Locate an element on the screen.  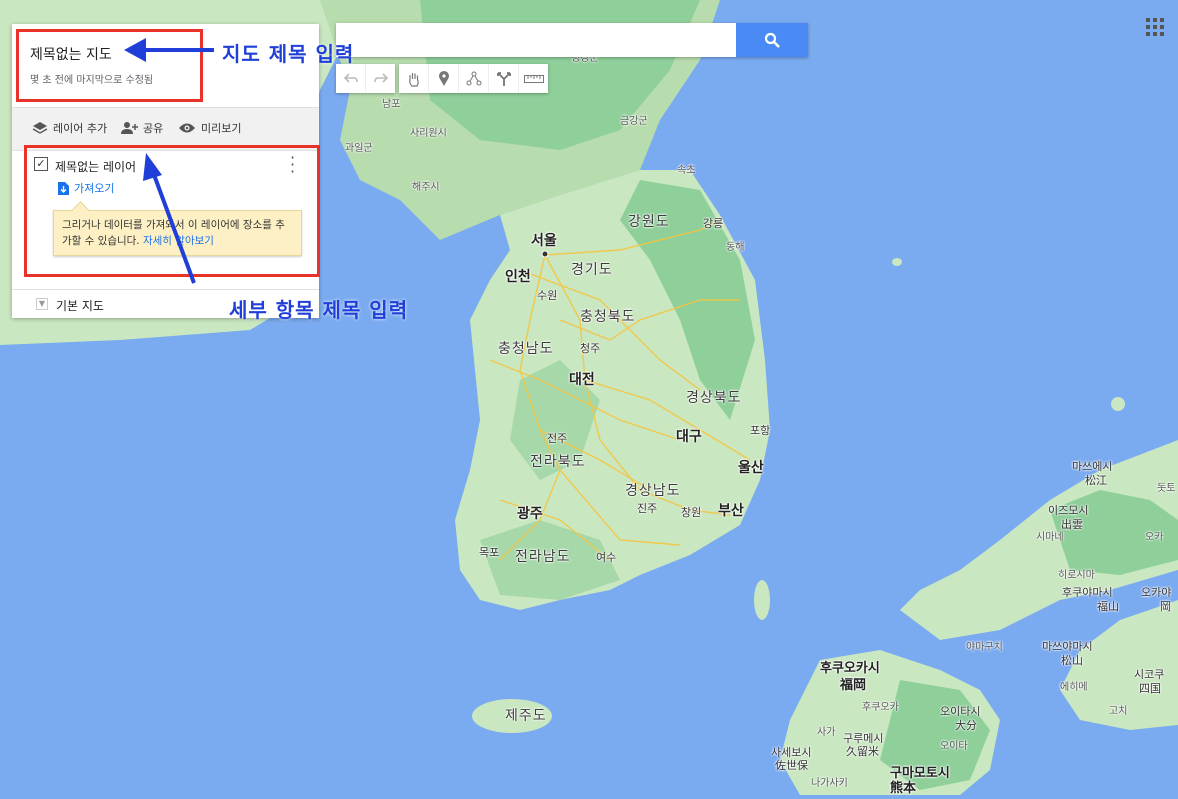
add-layer-button: 레이어 추가 is located at coordinates (69, 128).